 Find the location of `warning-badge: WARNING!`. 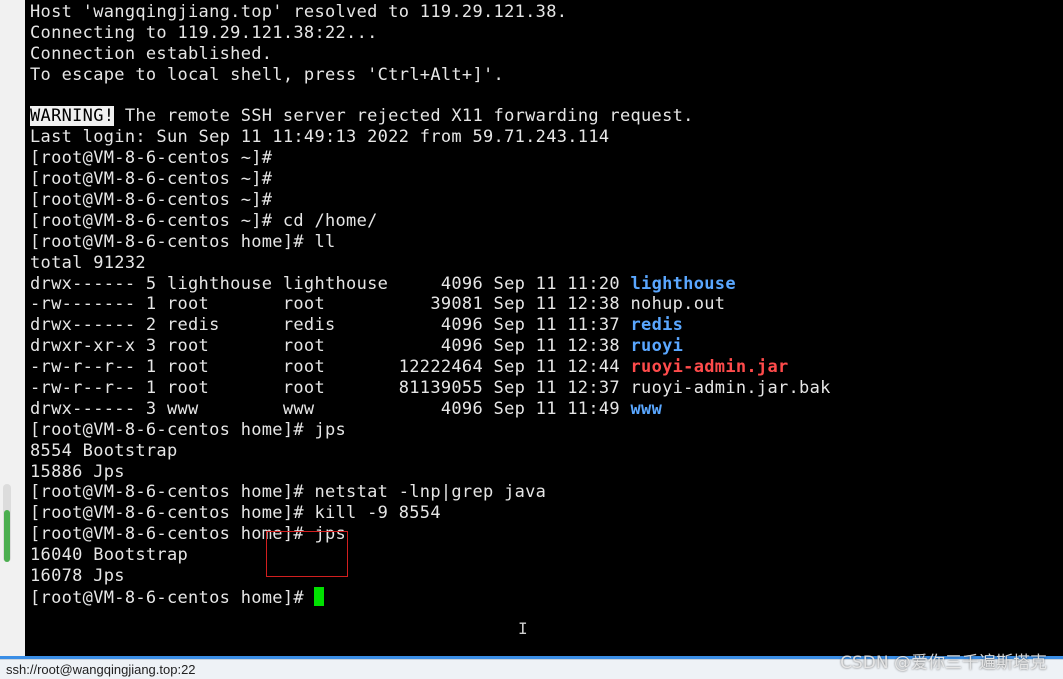

warning-badge: WARNING! is located at coordinates (72, 116).